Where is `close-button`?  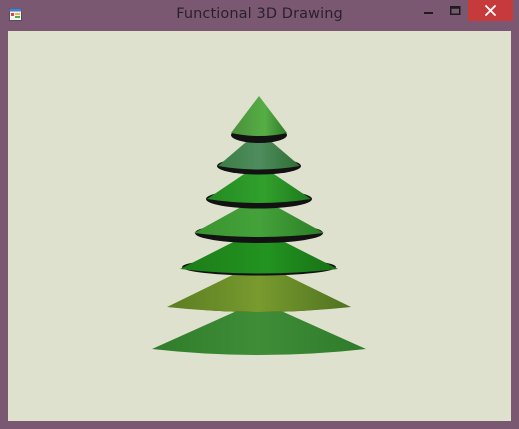 close-button is located at coordinates (490, 10).